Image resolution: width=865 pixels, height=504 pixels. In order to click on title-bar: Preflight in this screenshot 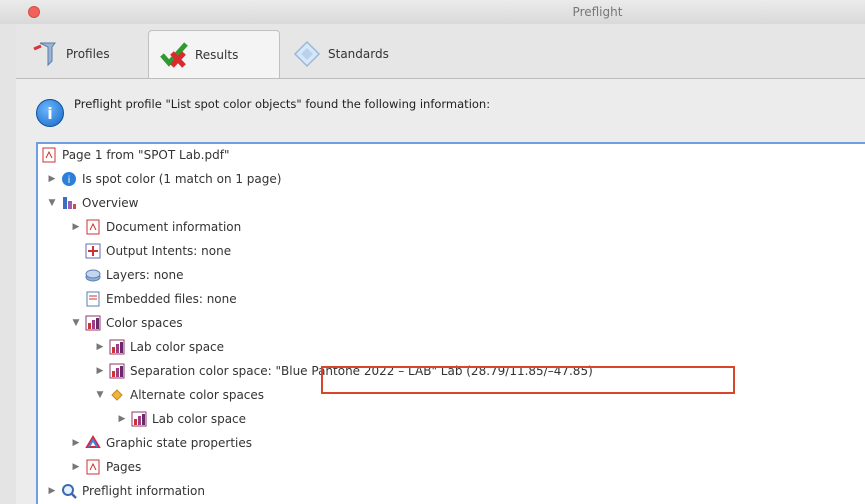, I will do `click(432, 12)`.